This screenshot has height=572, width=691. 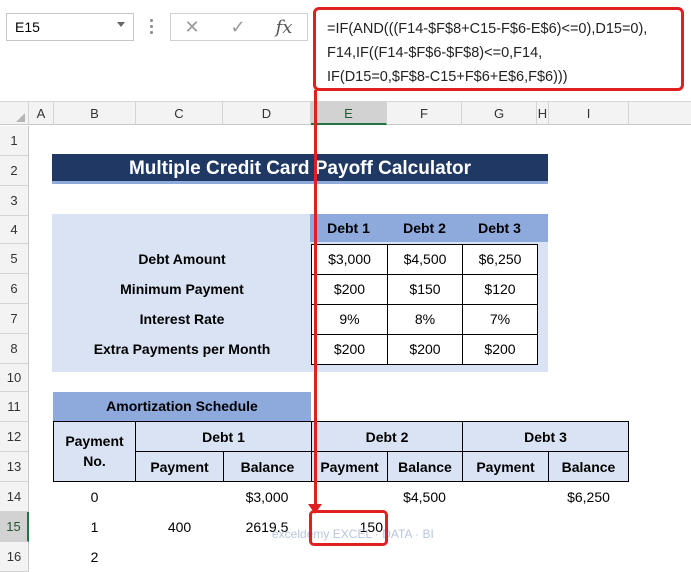 I want to click on row-header-11: 11, so click(x=14, y=407).